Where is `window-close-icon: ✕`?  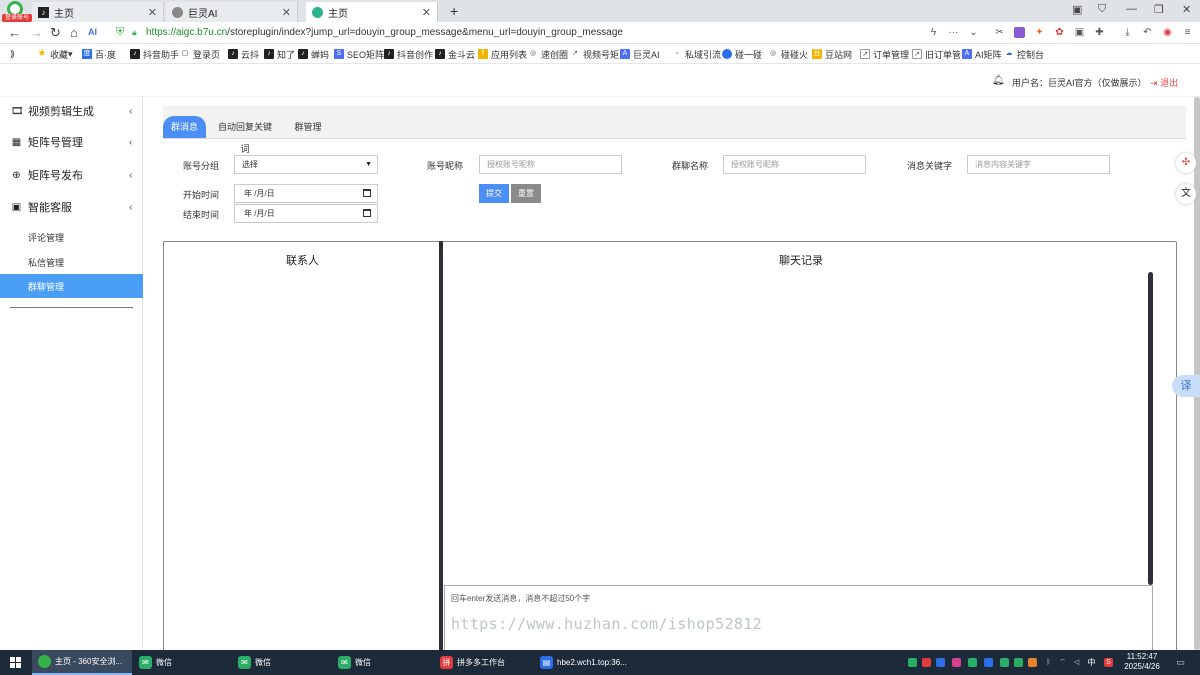 window-close-icon: ✕ is located at coordinates (1186, 9).